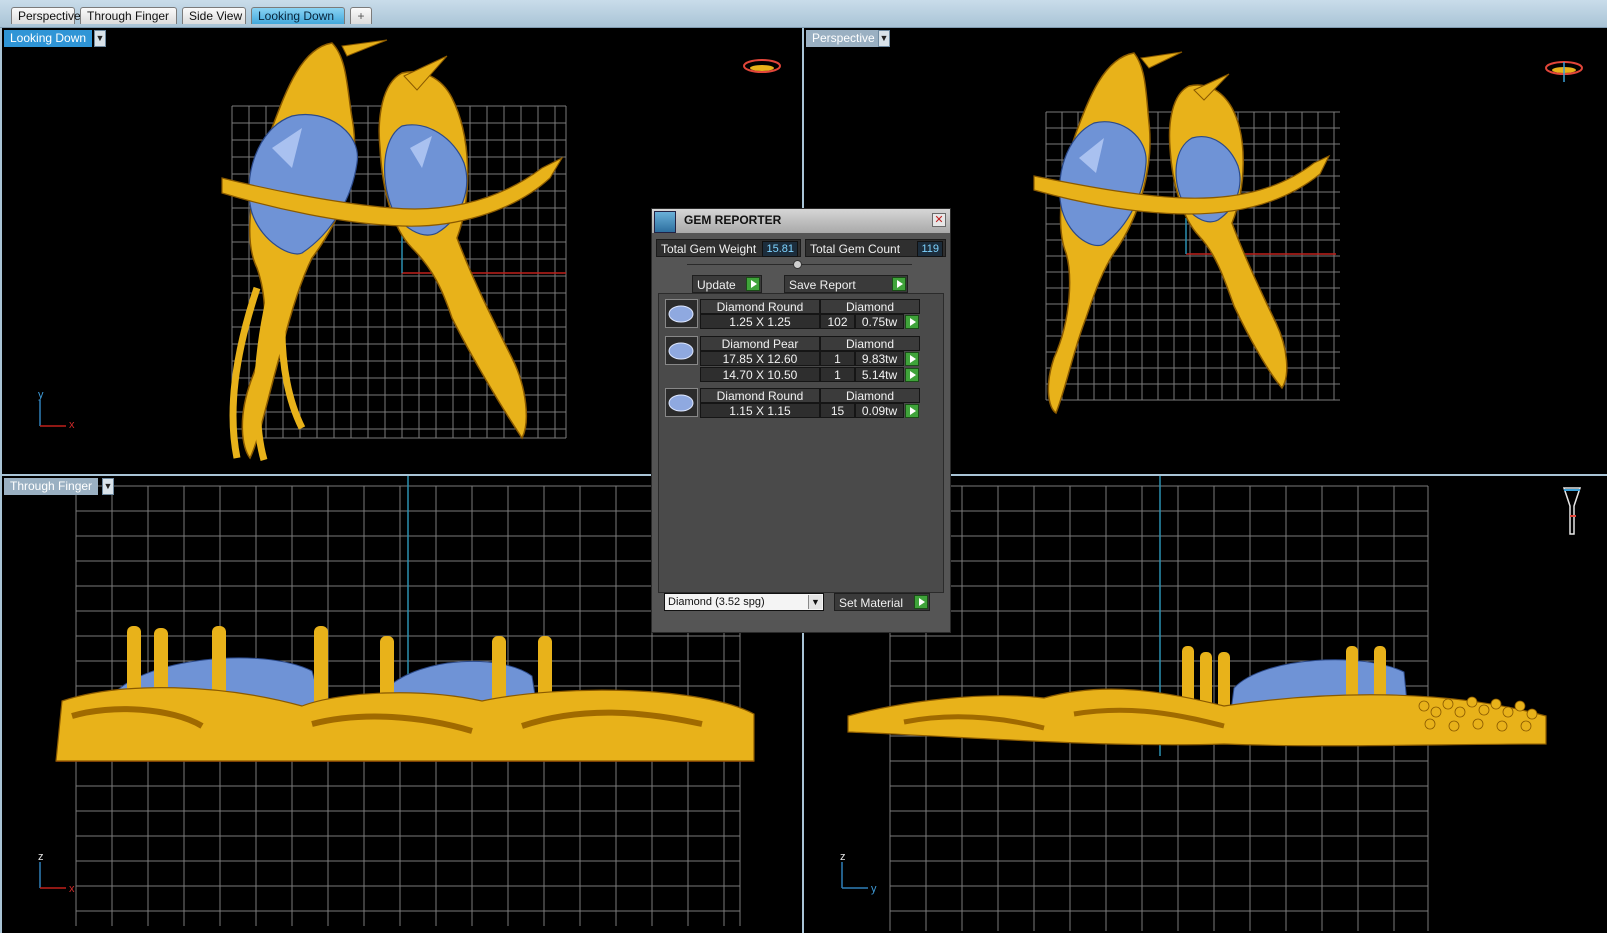 The image size is (1607, 933). I want to click on axis-triad-top-left, so click(52, 413).